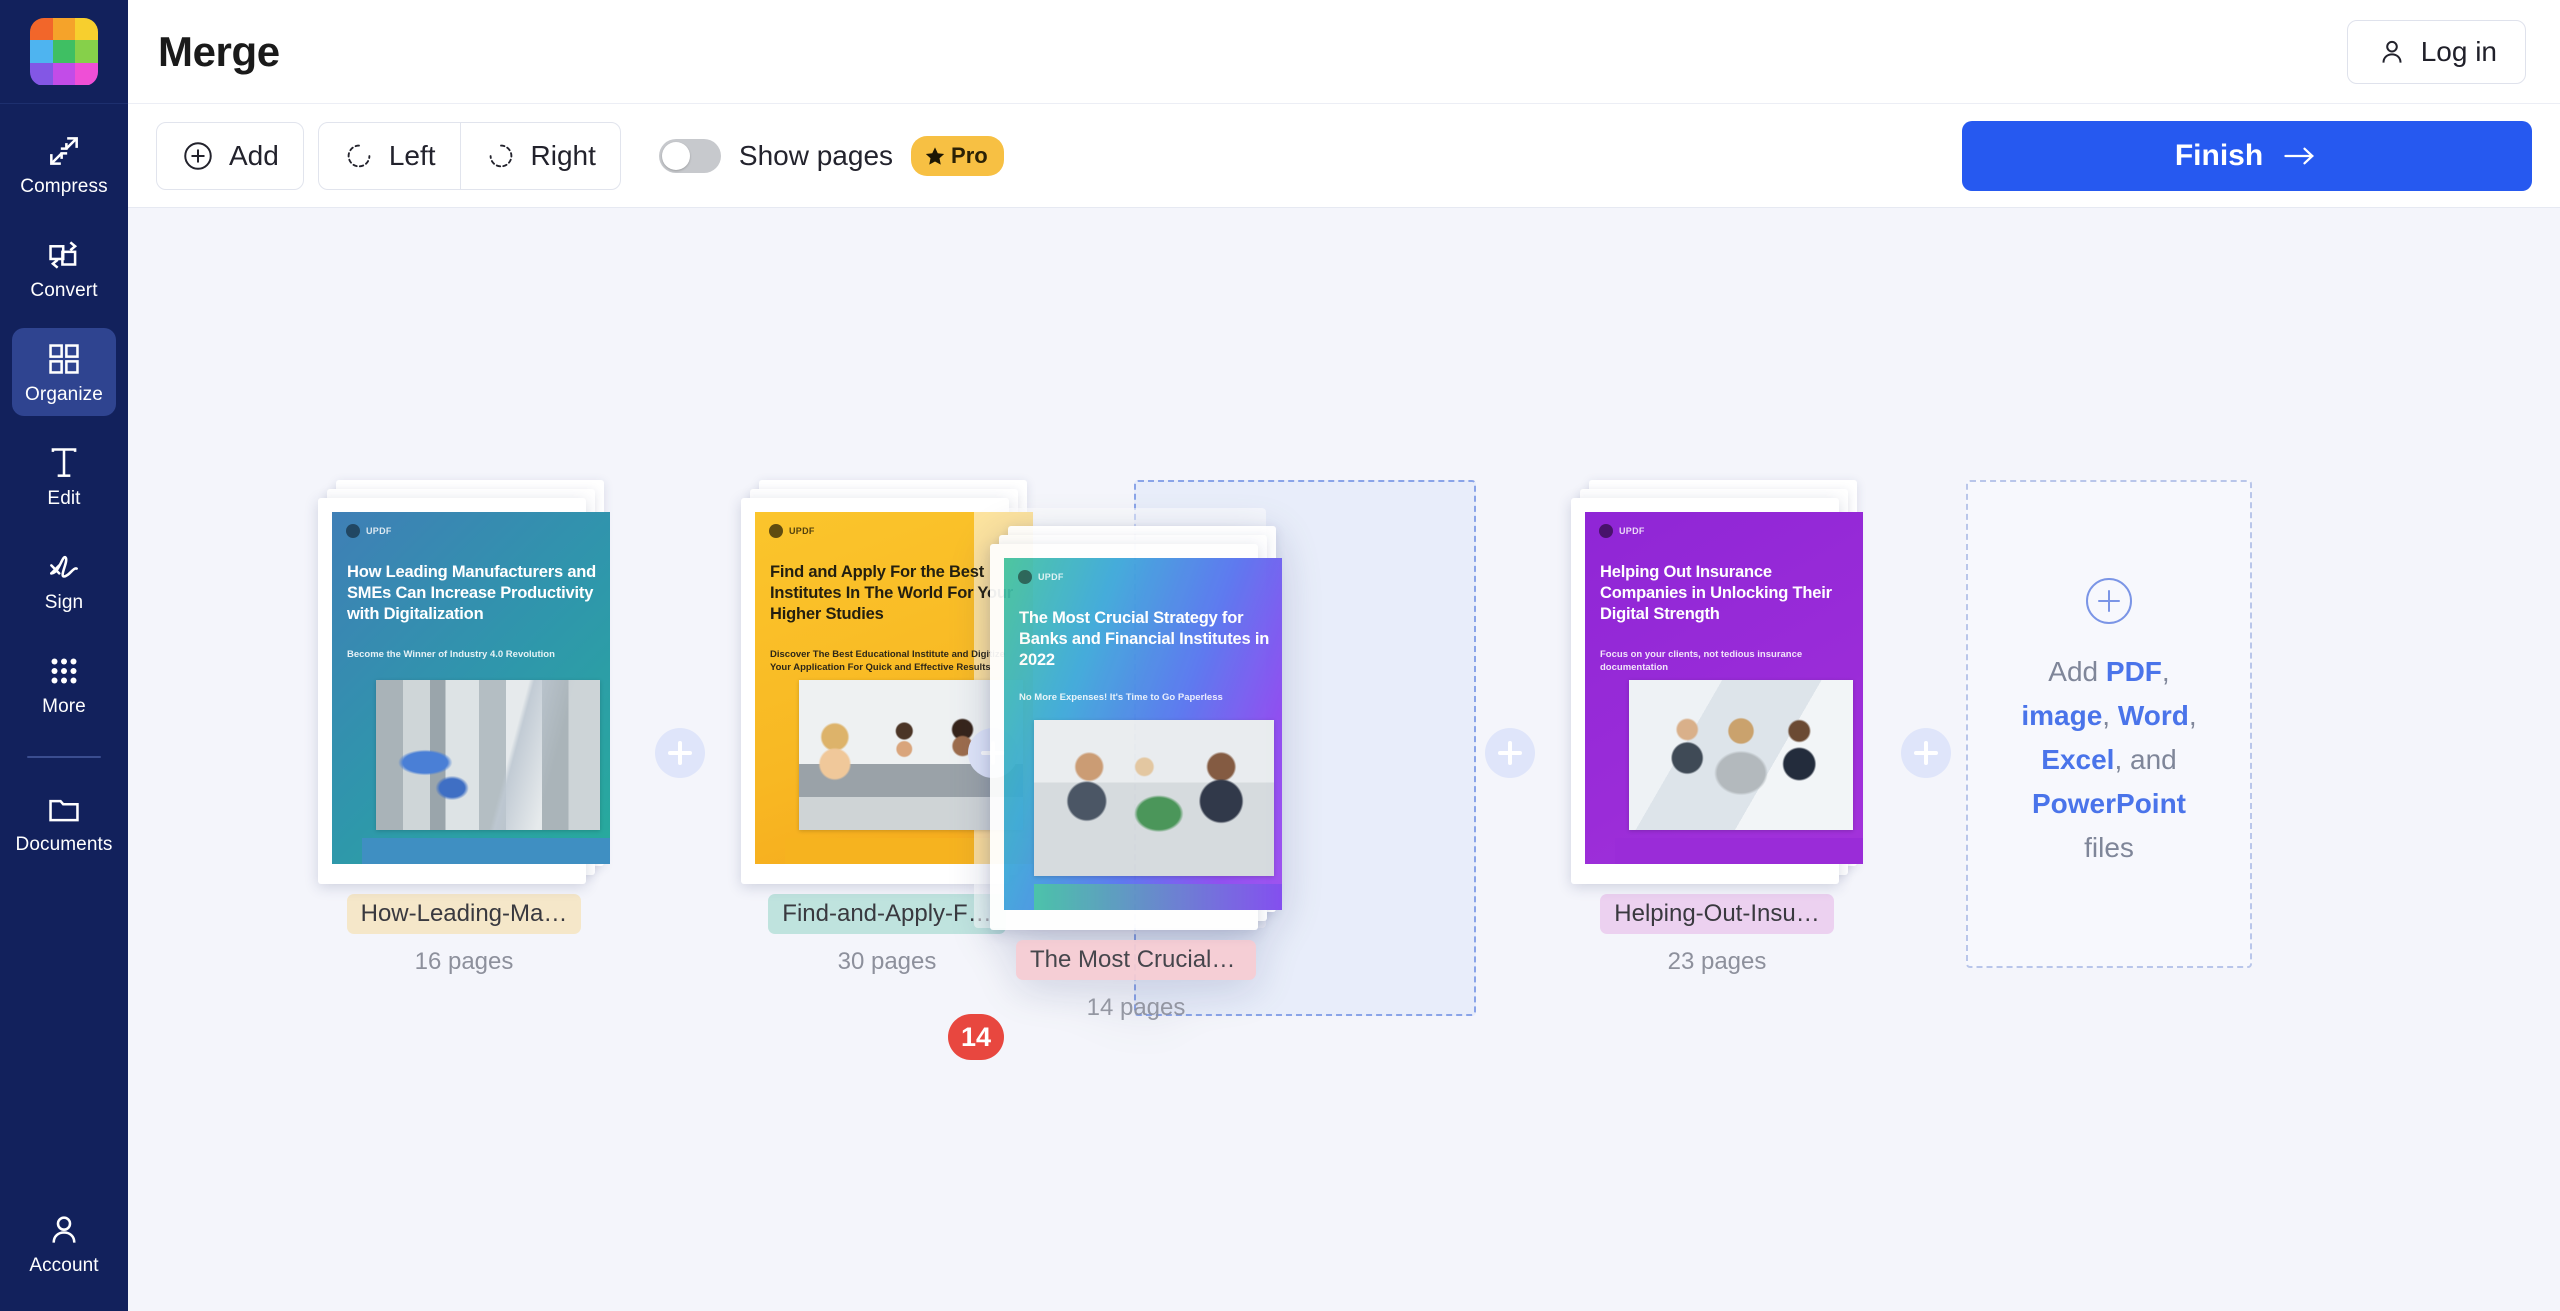 Image resolution: width=2560 pixels, height=1311 pixels. What do you see at coordinates (563, 155) in the screenshot?
I see `rotate-right-label: Right` at bounding box center [563, 155].